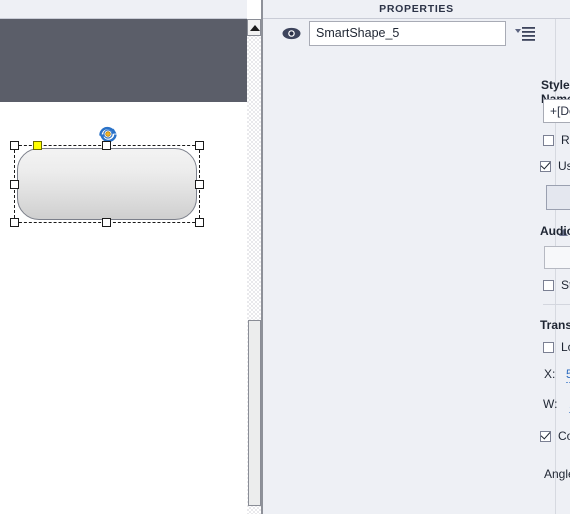 Image resolution: width=570 pixels, height=514 pixels. What do you see at coordinates (550, 374) in the screenshot?
I see `x-label: X:` at bounding box center [550, 374].